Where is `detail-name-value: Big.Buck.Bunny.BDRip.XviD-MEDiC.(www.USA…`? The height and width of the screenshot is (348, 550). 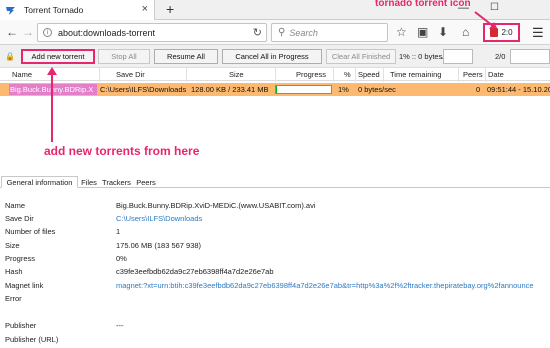 detail-name-value: Big.Buck.Bunny.BDRip.XviD-MEDiC.(www.USA… is located at coordinates (216, 205).